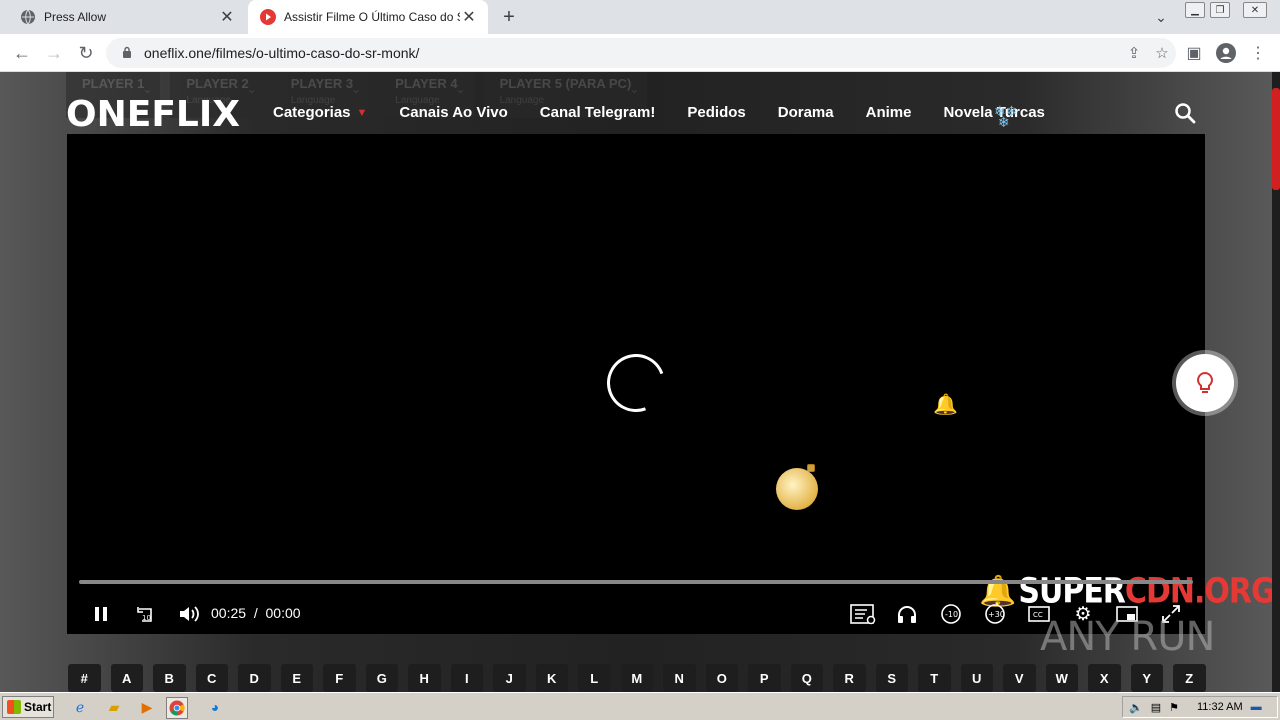 The height and width of the screenshot is (720, 1280). What do you see at coordinates (764, 678) in the screenshot?
I see `letter-filter-button: P` at bounding box center [764, 678].